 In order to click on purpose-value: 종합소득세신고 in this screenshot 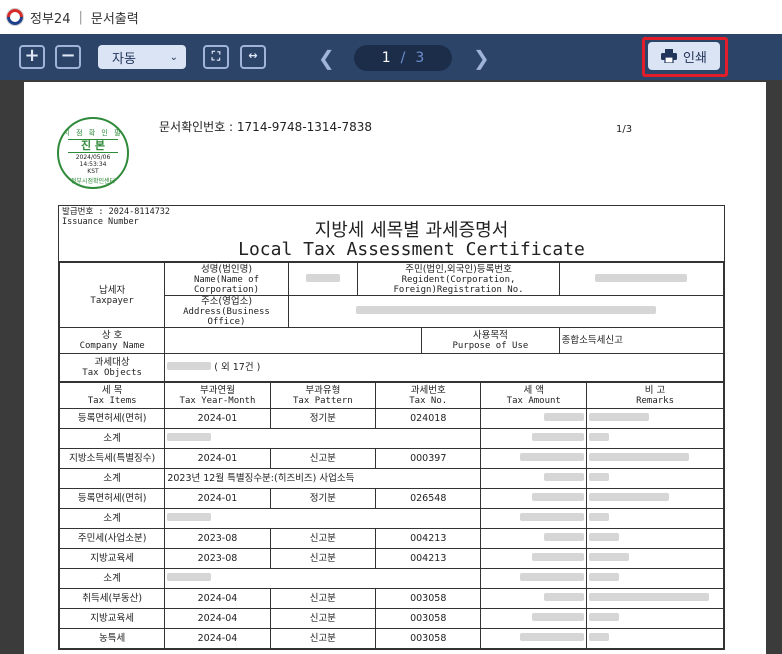, I will do `click(641, 340)`.